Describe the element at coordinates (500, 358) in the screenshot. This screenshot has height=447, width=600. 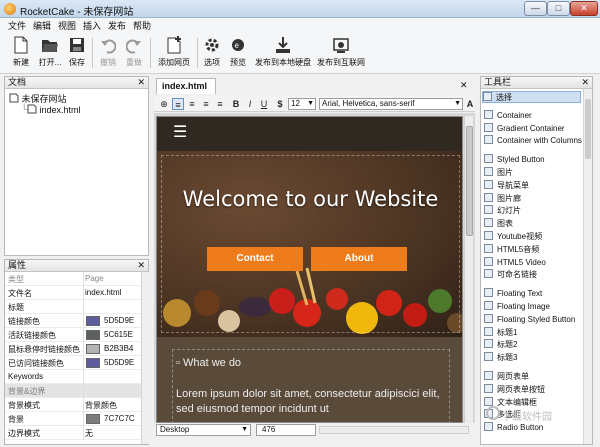
I see `tool-item: 标题3` at that location.